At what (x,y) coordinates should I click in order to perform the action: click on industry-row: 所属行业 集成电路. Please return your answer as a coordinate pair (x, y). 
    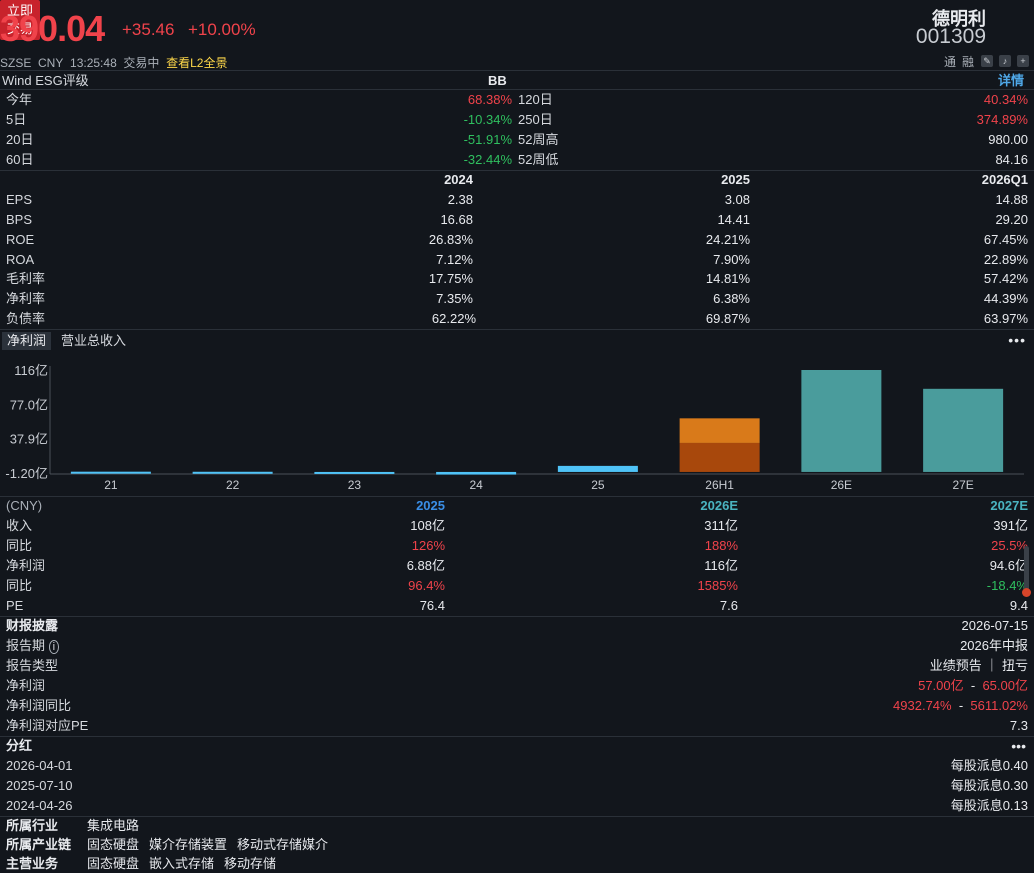
    Looking at the image, I should click on (517, 826).